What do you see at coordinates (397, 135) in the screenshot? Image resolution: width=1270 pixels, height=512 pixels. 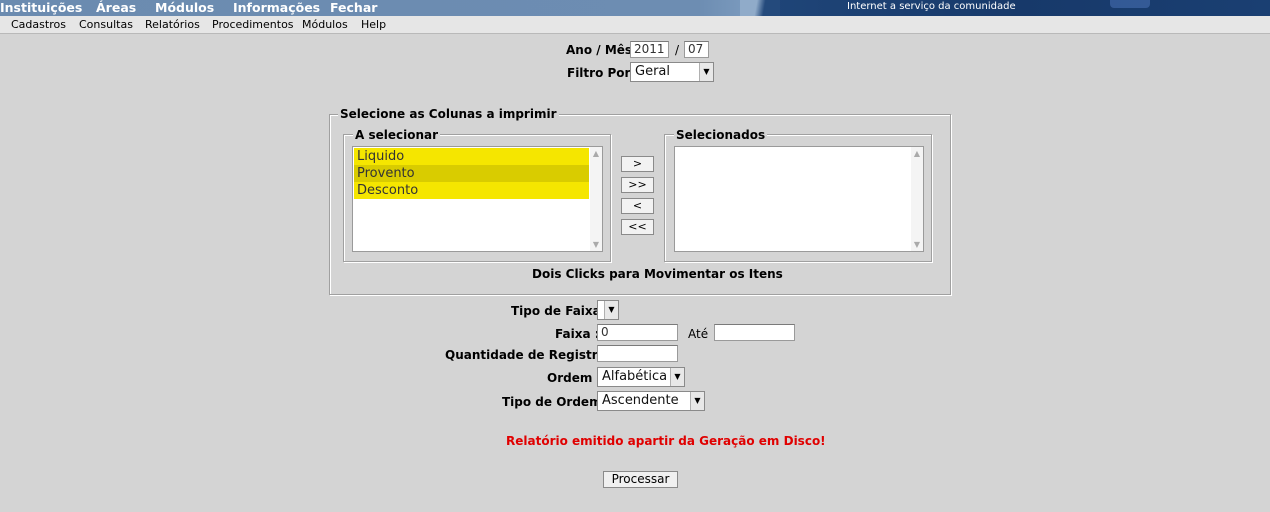 I see `available-legend: A selecionar` at bounding box center [397, 135].